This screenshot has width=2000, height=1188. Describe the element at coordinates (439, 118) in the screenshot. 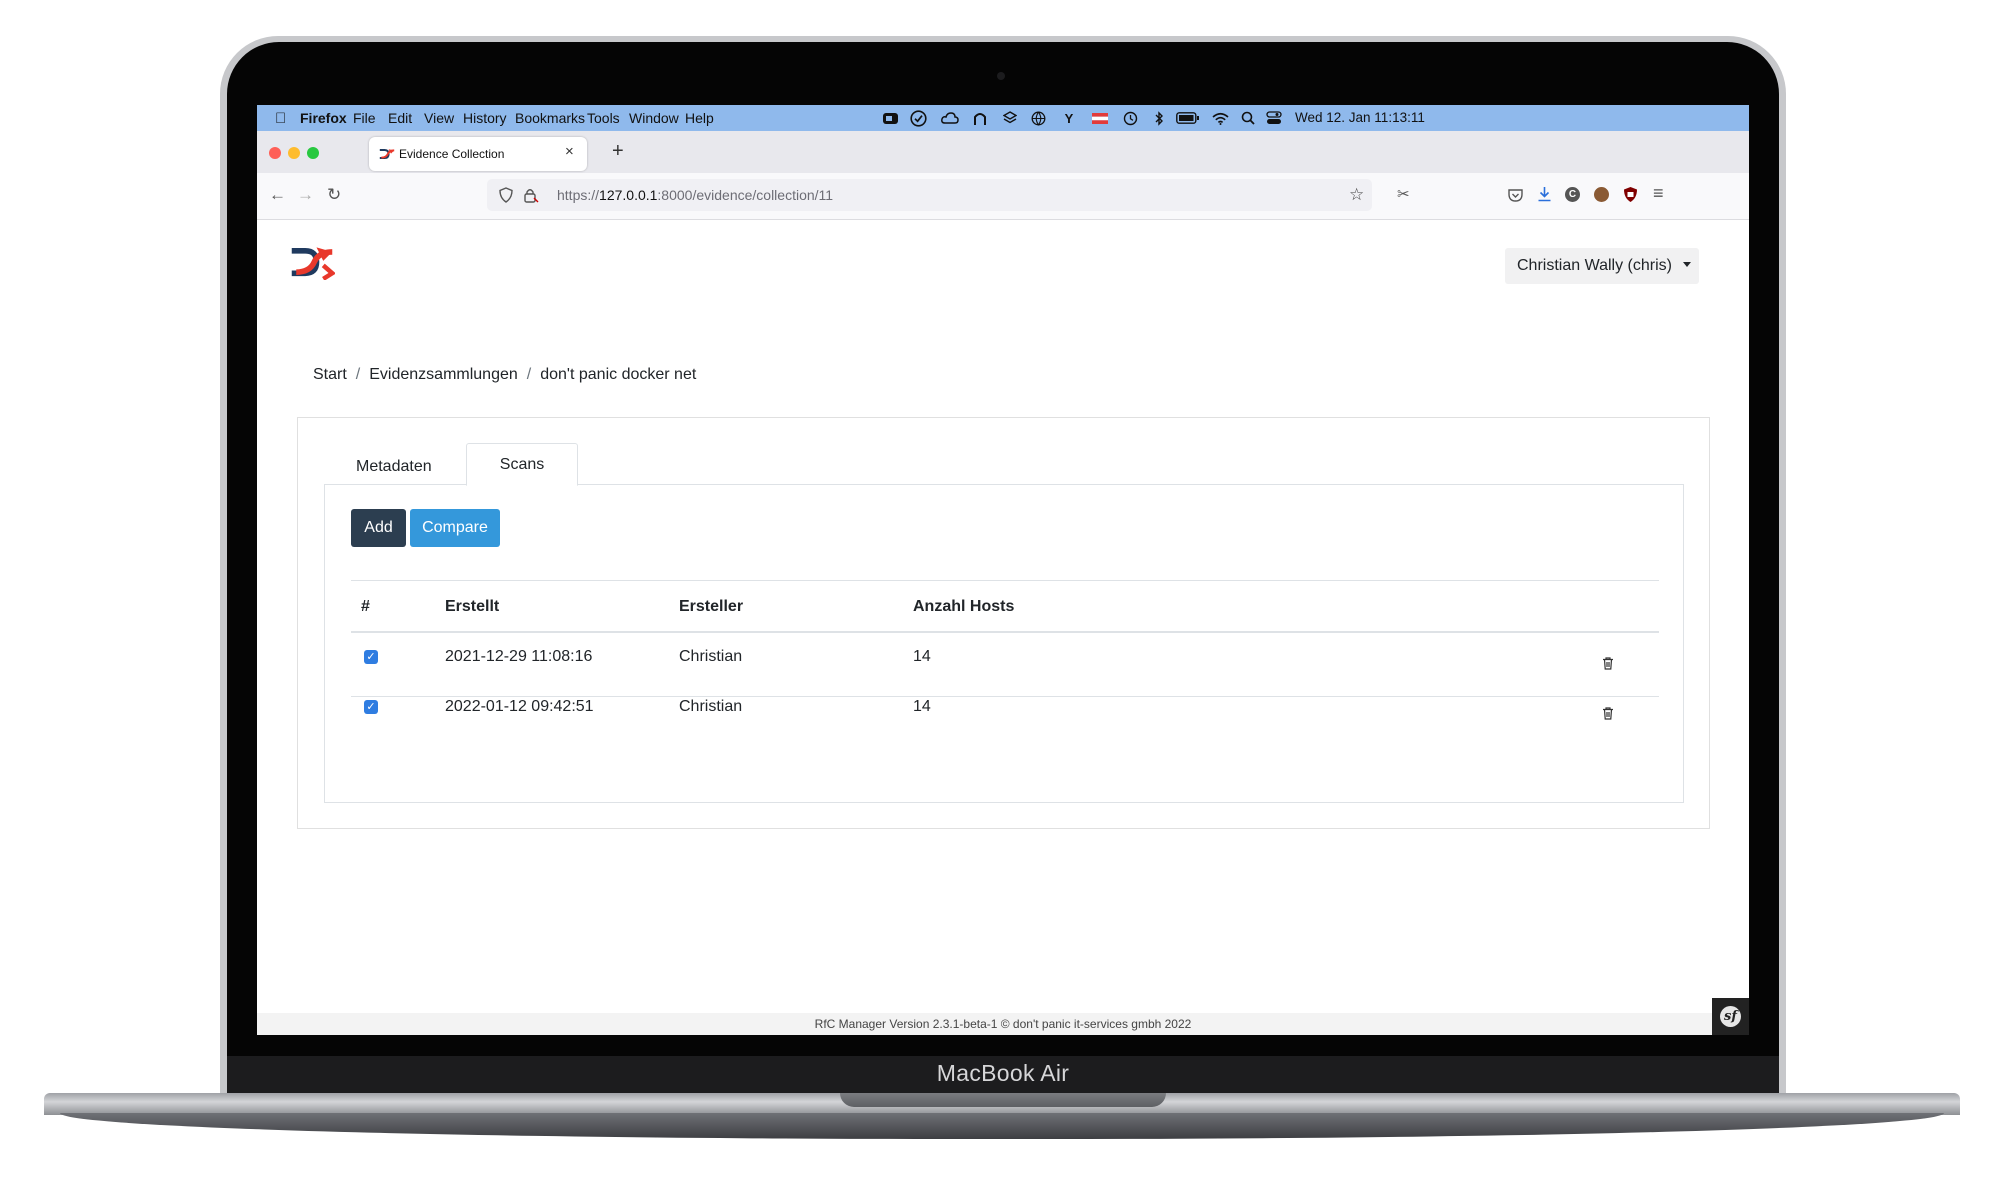

I see `menu-view: View` at that location.